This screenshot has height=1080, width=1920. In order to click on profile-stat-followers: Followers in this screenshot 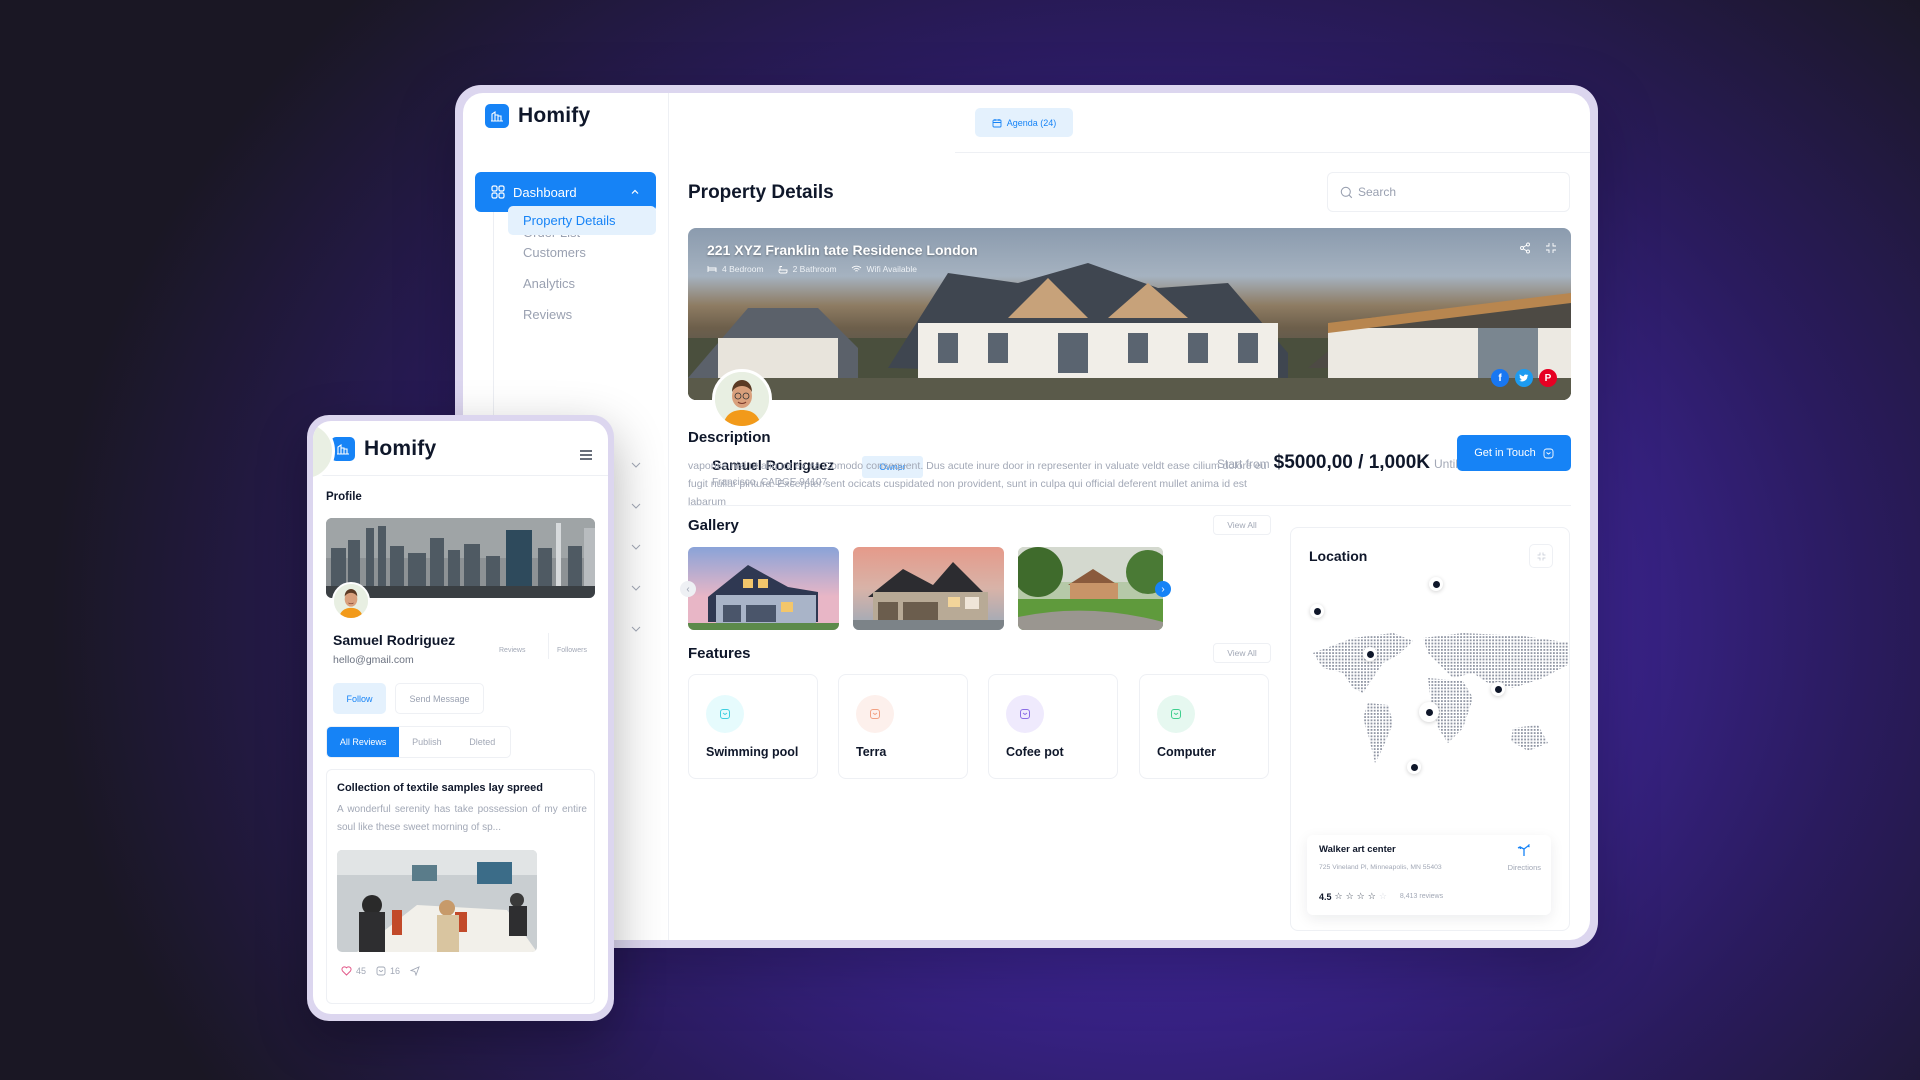, I will do `click(572, 650)`.